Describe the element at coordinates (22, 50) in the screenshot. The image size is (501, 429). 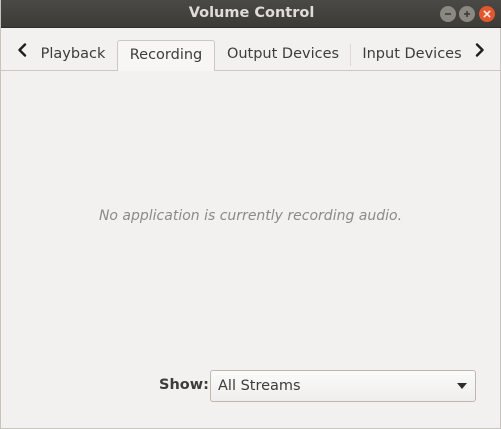
I see `chevron-left-icon` at that location.